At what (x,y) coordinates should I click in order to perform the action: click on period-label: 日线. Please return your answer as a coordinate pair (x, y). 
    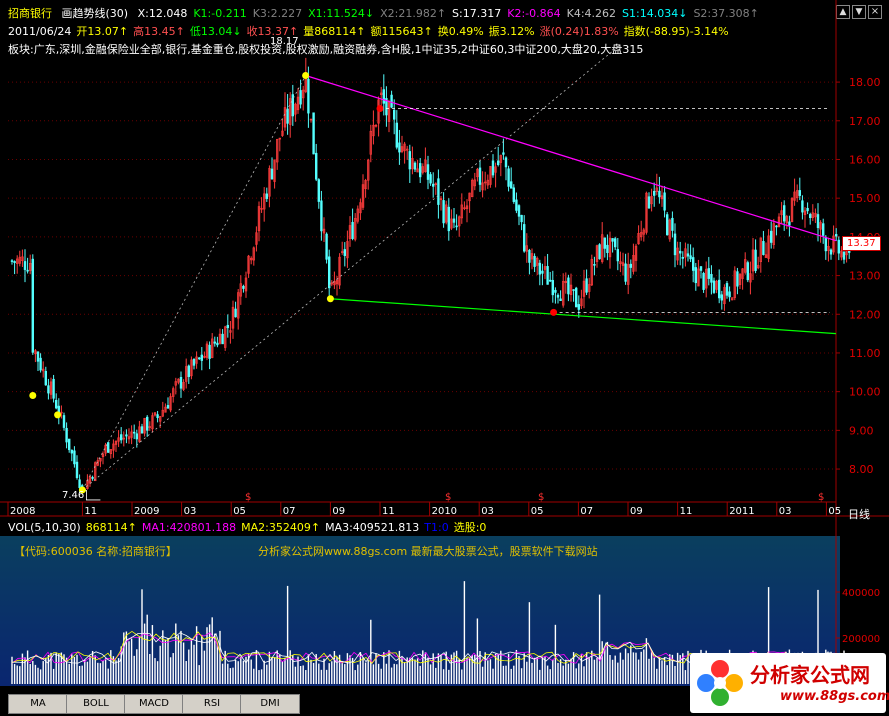
    Looking at the image, I should click on (859, 514).